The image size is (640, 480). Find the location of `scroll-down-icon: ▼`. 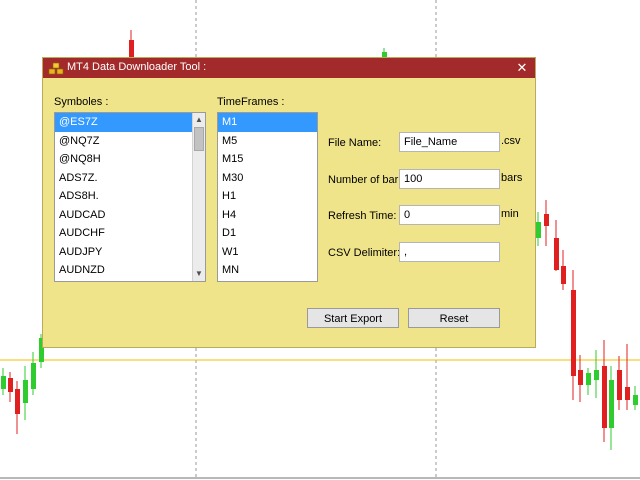

scroll-down-icon: ▼ is located at coordinates (199, 274).